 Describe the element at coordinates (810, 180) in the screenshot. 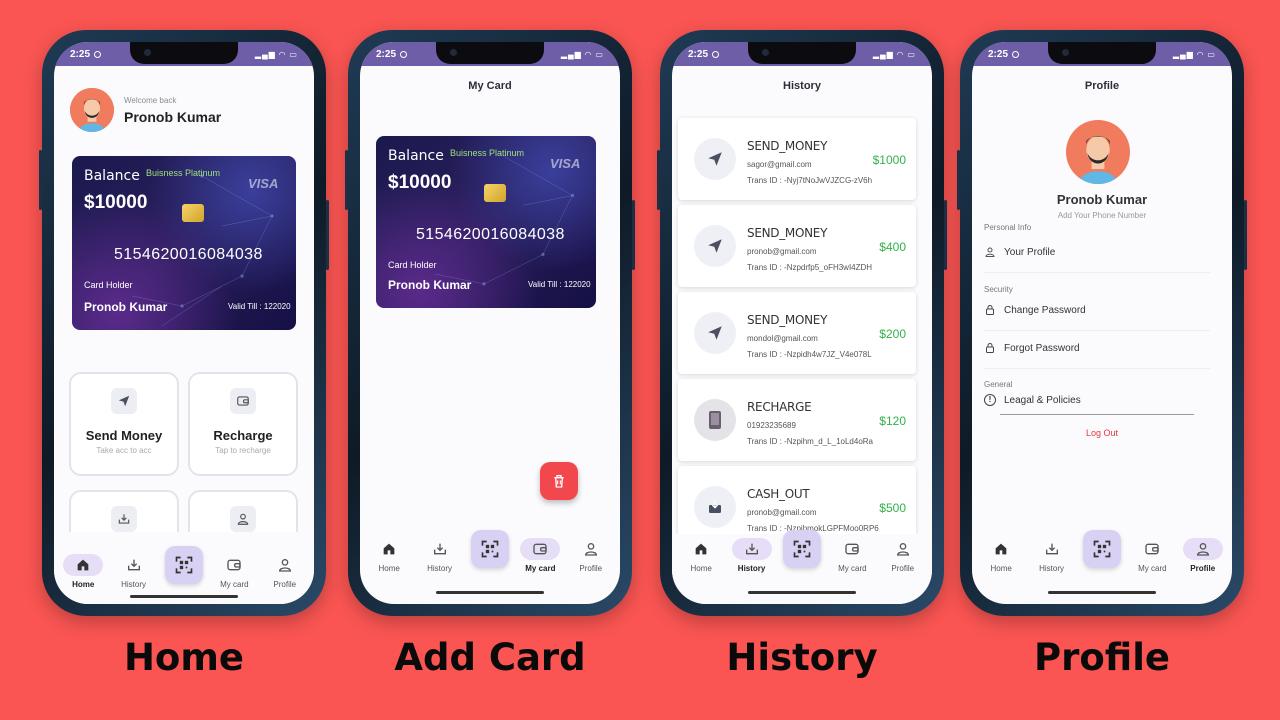

I see `history-trans: Trans ID : -Nyj7tNoJwVJZCG-zV6h` at that location.